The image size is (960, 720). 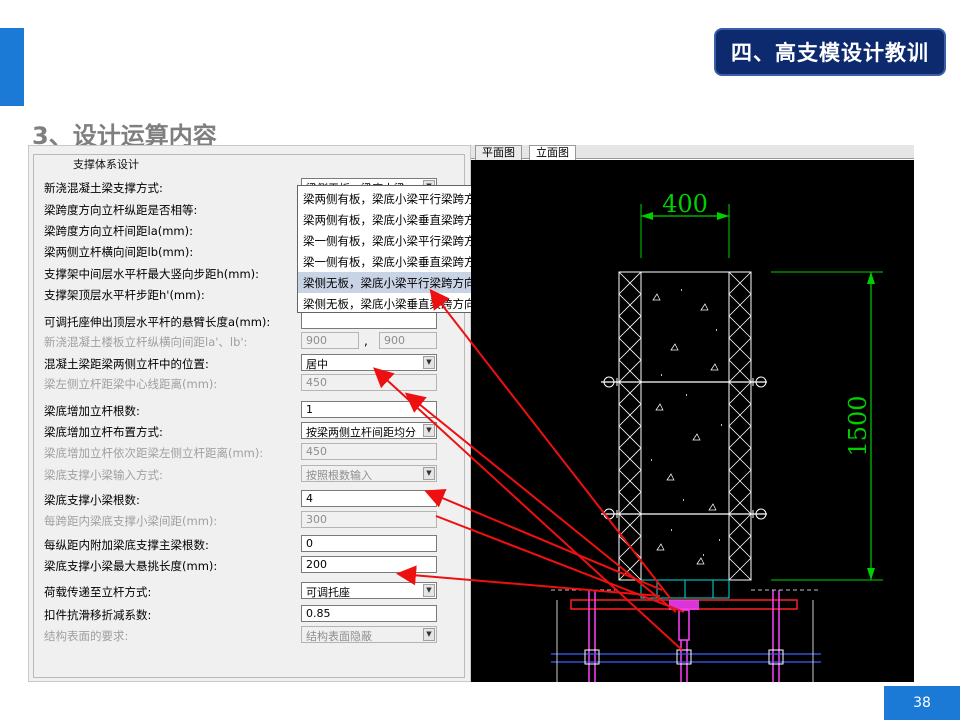 What do you see at coordinates (154, 453) in the screenshot?
I see `field-label: 梁底增加立杆依次距梁左侧立杆距离(mm):` at bounding box center [154, 453].